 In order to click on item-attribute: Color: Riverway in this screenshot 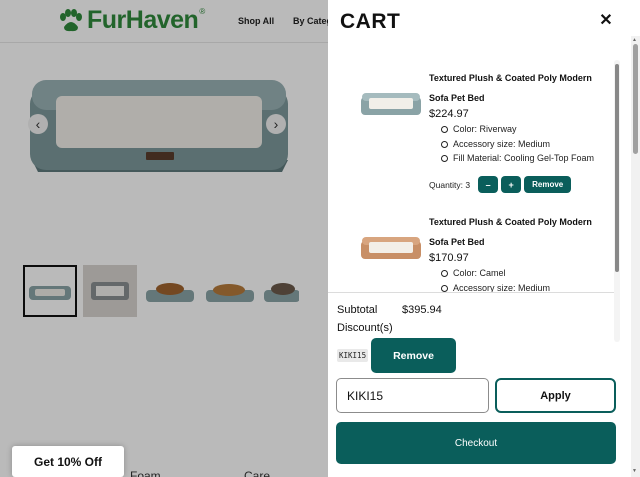, I will do `click(517, 129)`.